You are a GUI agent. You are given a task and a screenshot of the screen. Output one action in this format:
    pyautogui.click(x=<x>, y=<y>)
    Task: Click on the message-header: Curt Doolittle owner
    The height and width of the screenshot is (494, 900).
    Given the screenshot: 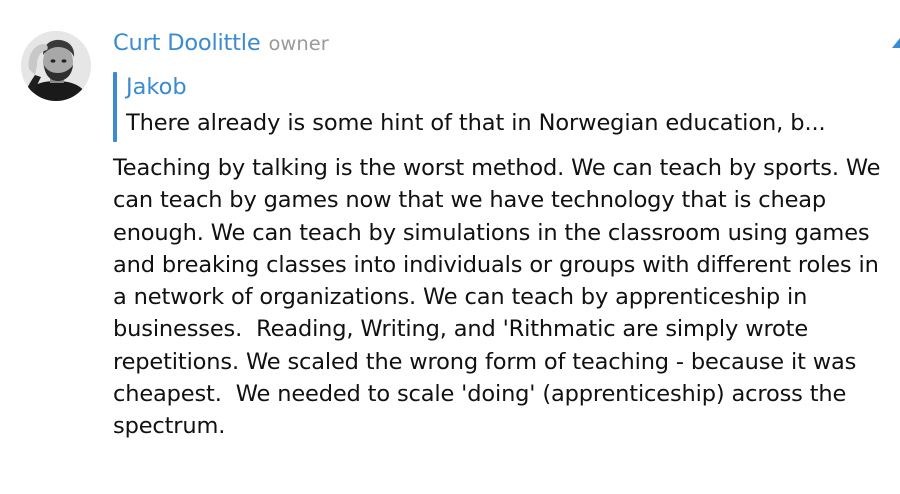 What is the action you would take?
    pyautogui.click(x=221, y=46)
    